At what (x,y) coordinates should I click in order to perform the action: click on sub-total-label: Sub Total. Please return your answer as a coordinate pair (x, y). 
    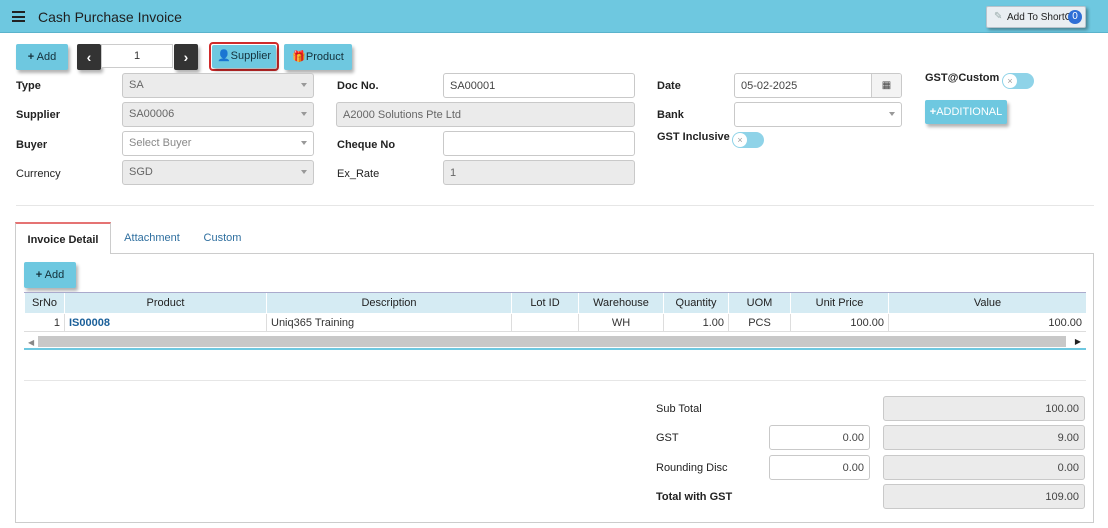
    Looking at the image, I should click on (679, 409).